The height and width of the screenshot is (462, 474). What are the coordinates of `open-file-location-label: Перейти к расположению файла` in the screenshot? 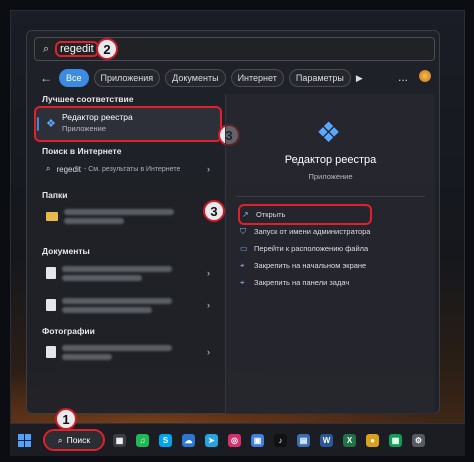 It's located at (311, 248).